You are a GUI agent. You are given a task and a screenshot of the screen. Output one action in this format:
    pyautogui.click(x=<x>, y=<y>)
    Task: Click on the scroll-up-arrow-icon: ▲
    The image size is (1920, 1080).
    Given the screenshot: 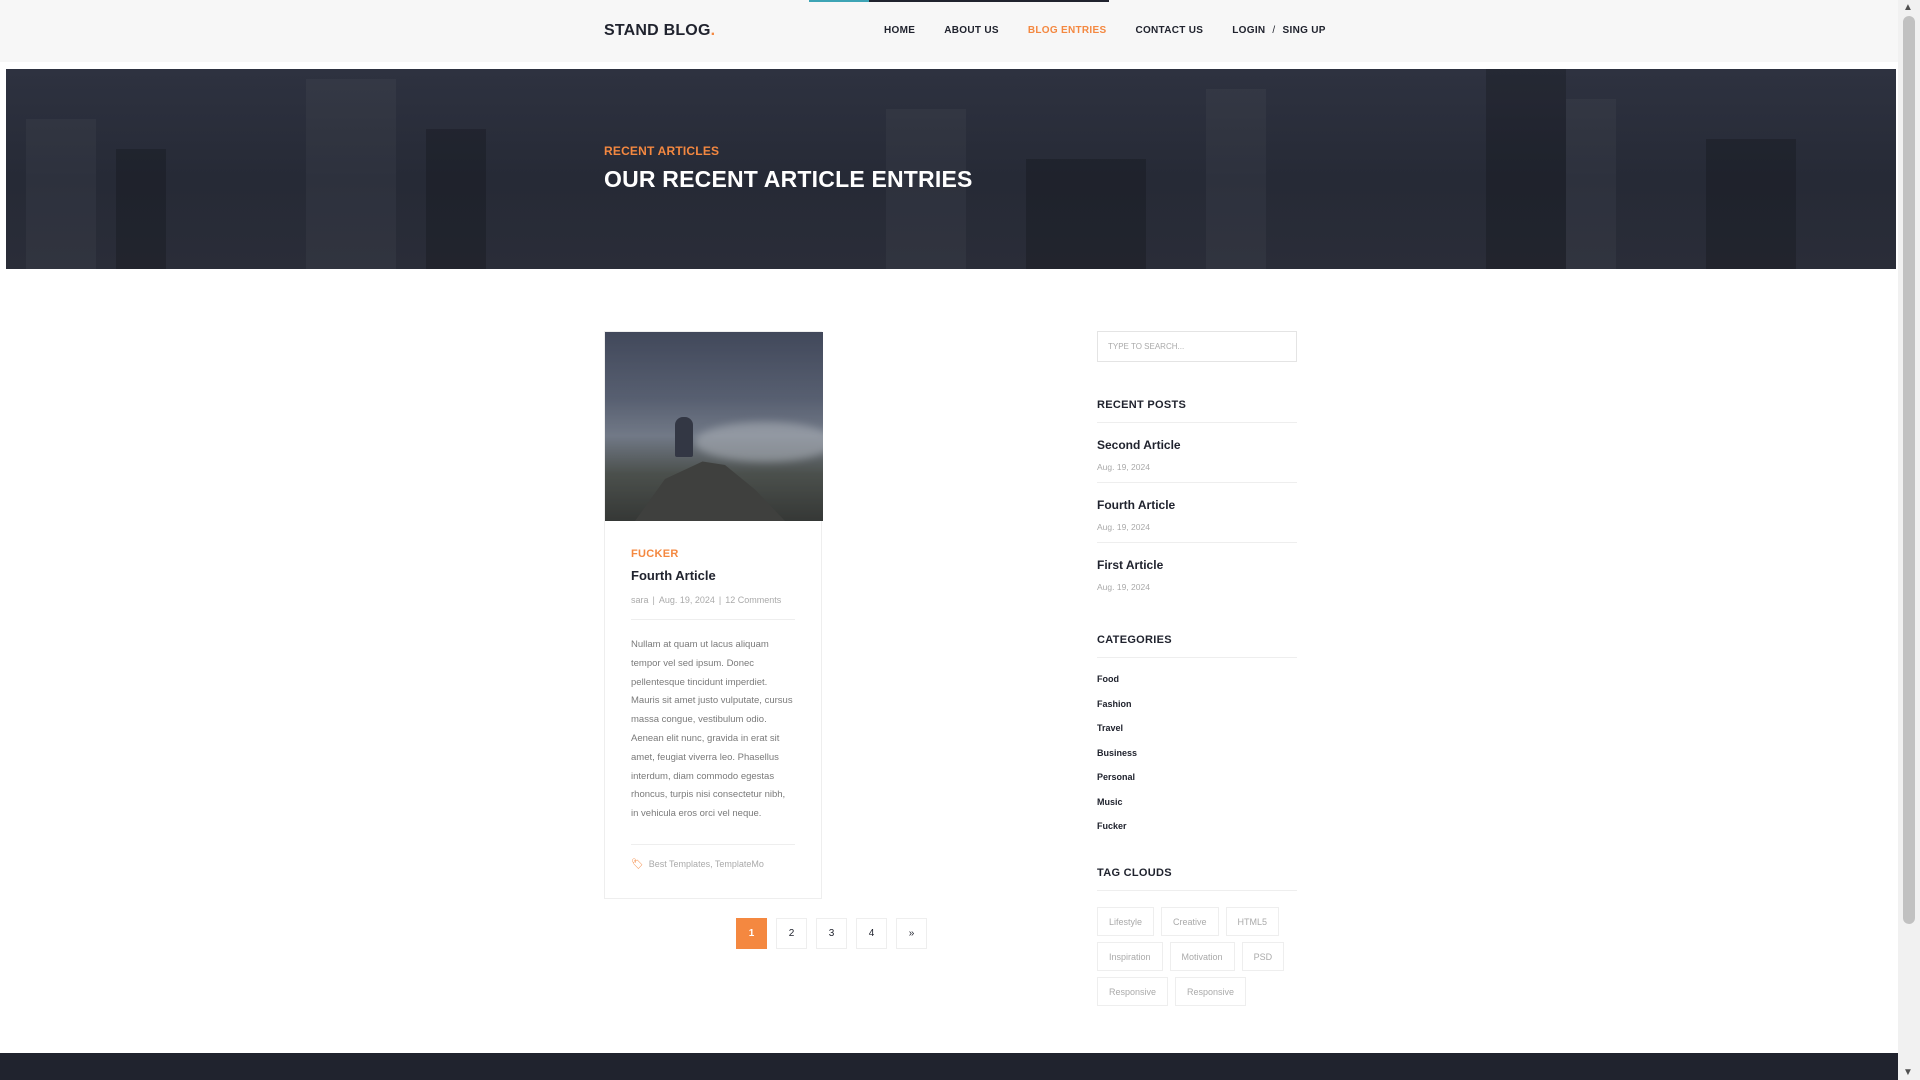 What is the action you would take?
    pyautogui.click(x=1908, y=7)
    